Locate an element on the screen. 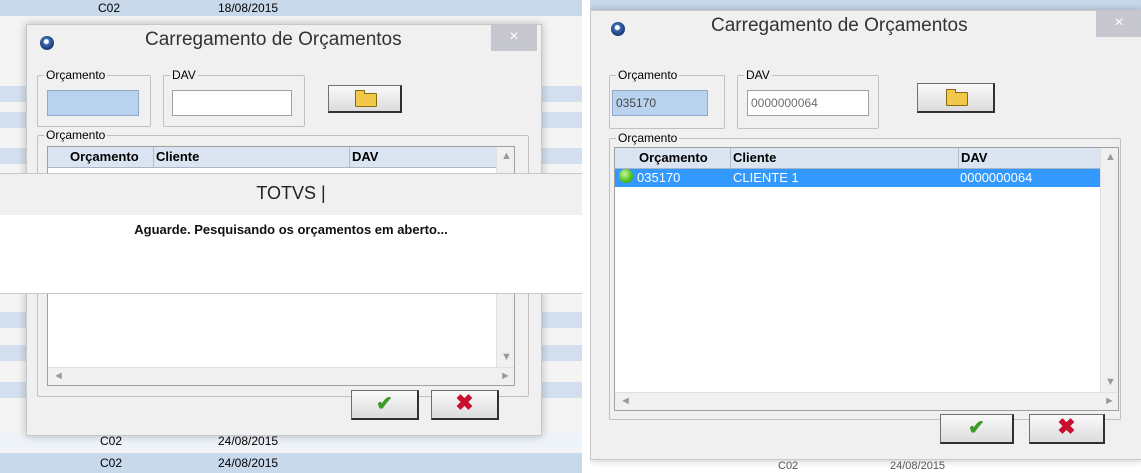 The image size is (1141, 473). background-row: C02 18/08/2015 is located at coordinates (291, 8).